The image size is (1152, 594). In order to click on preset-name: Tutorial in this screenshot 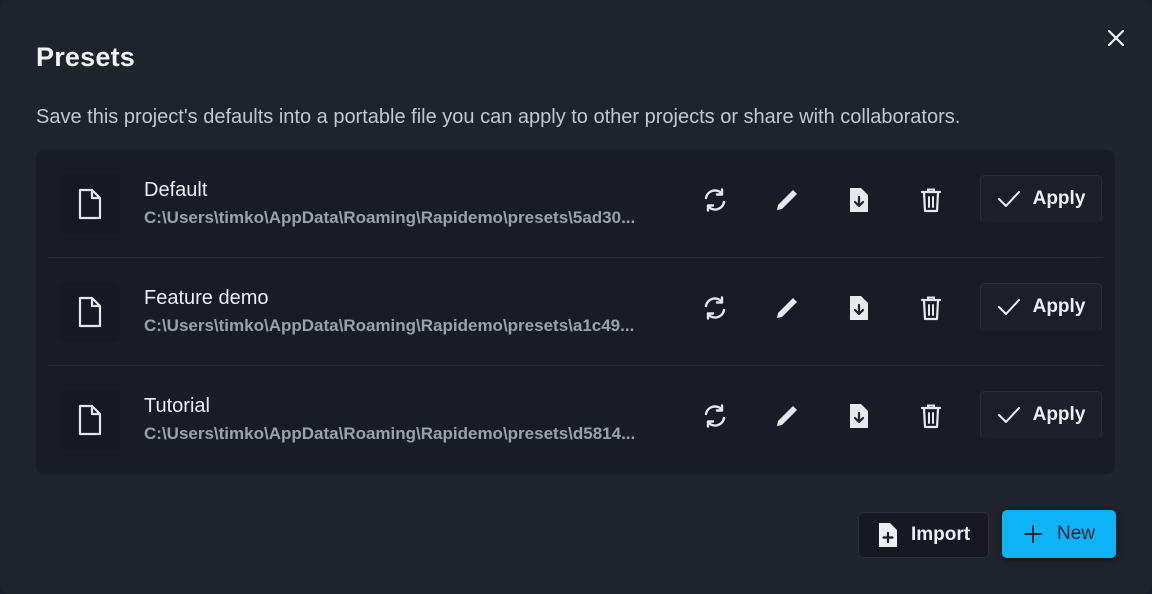, I will do `click(177, 406)`.